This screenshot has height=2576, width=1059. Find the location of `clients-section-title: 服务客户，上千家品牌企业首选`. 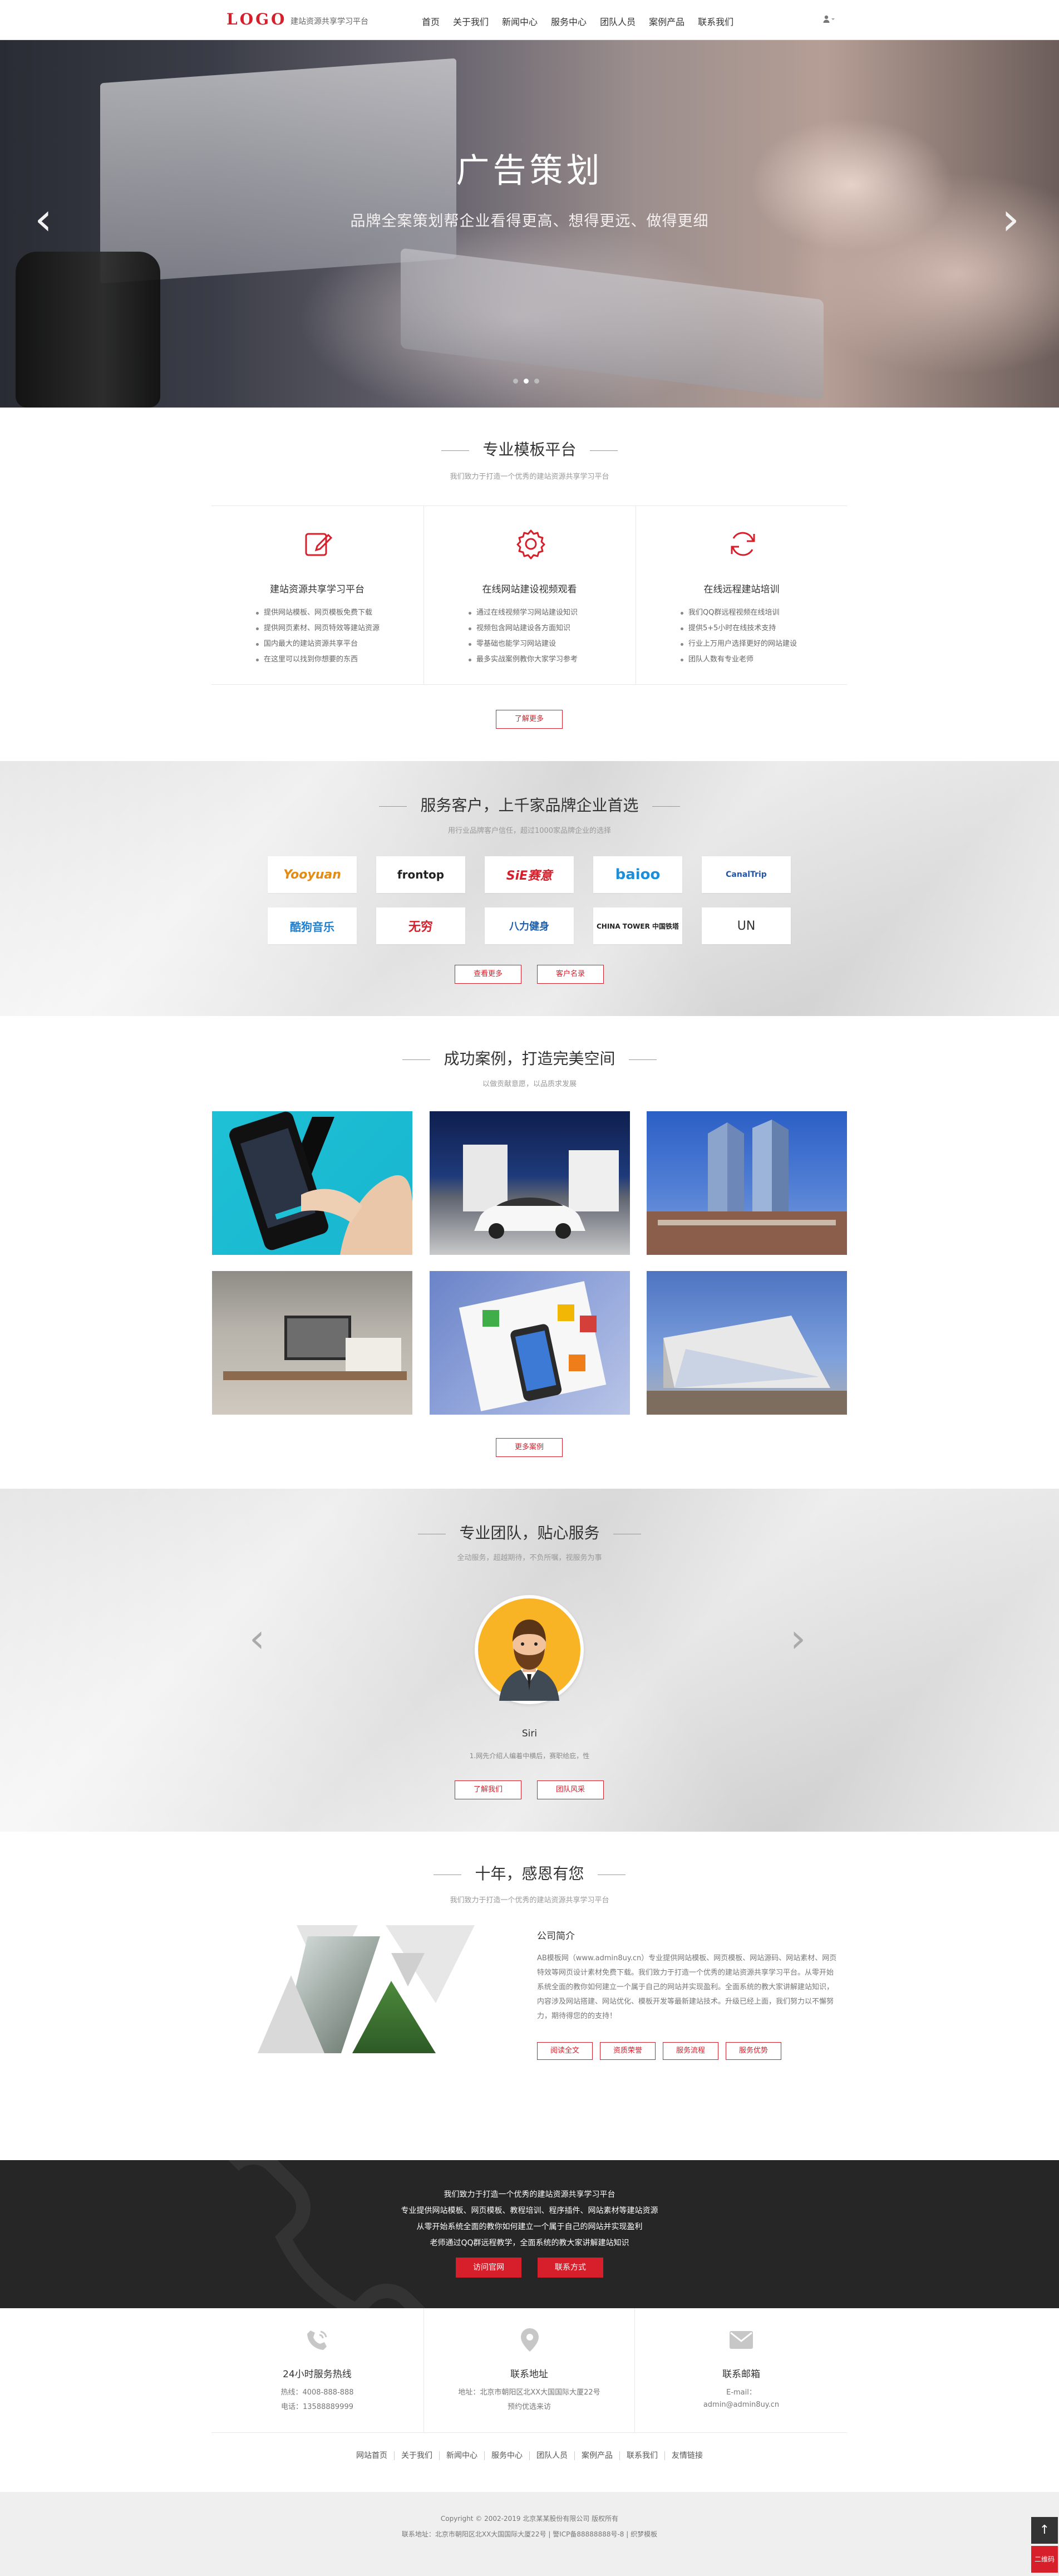

clients-section-title: 服务客户，上千家品牌企业首选 is located at coordinates (529, 804).